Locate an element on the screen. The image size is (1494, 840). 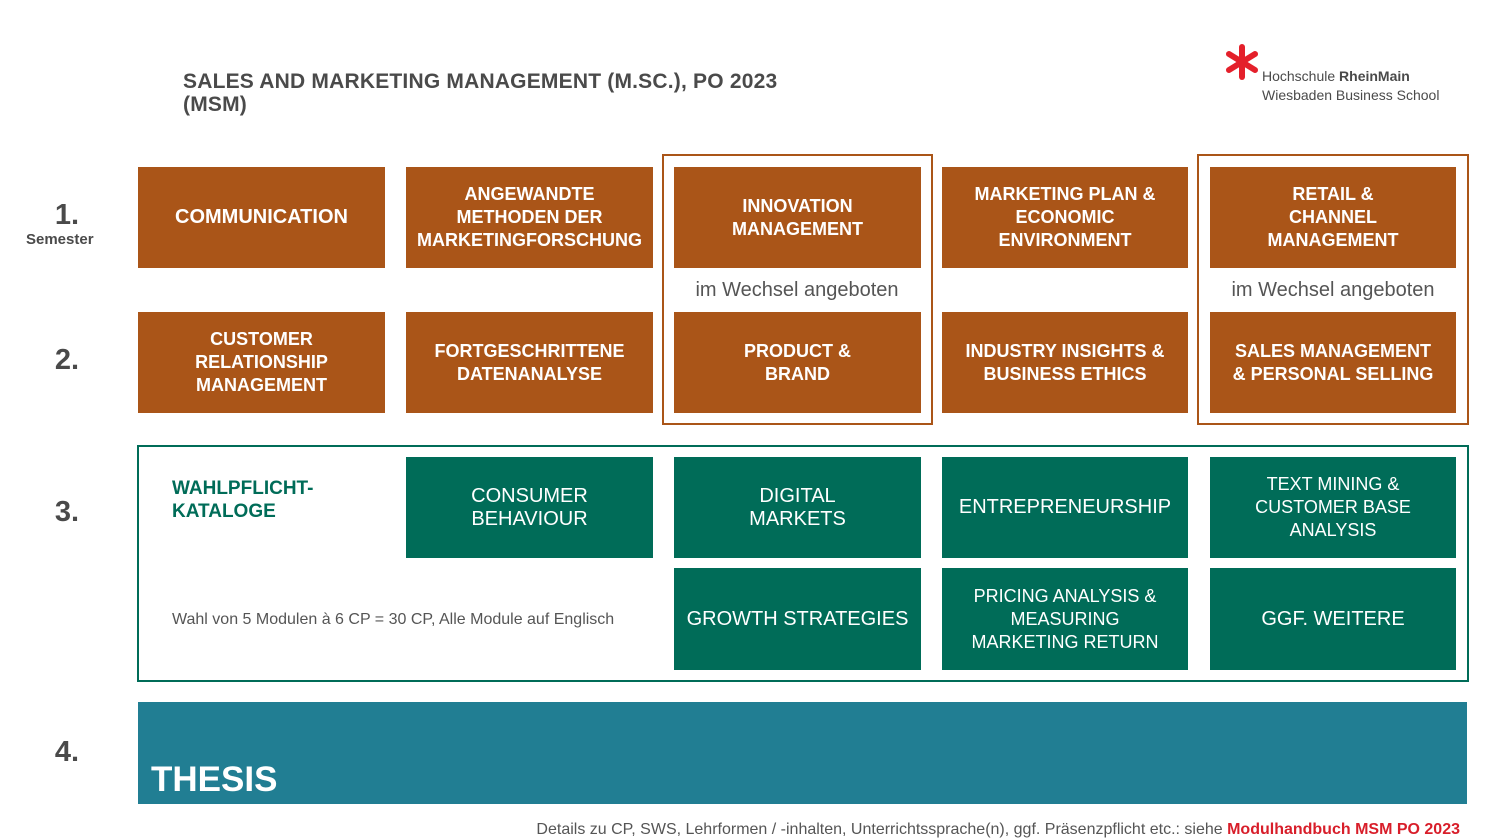
elective-digital-markets: DIGITAL MARKETS is located at coordinates (797, 507).